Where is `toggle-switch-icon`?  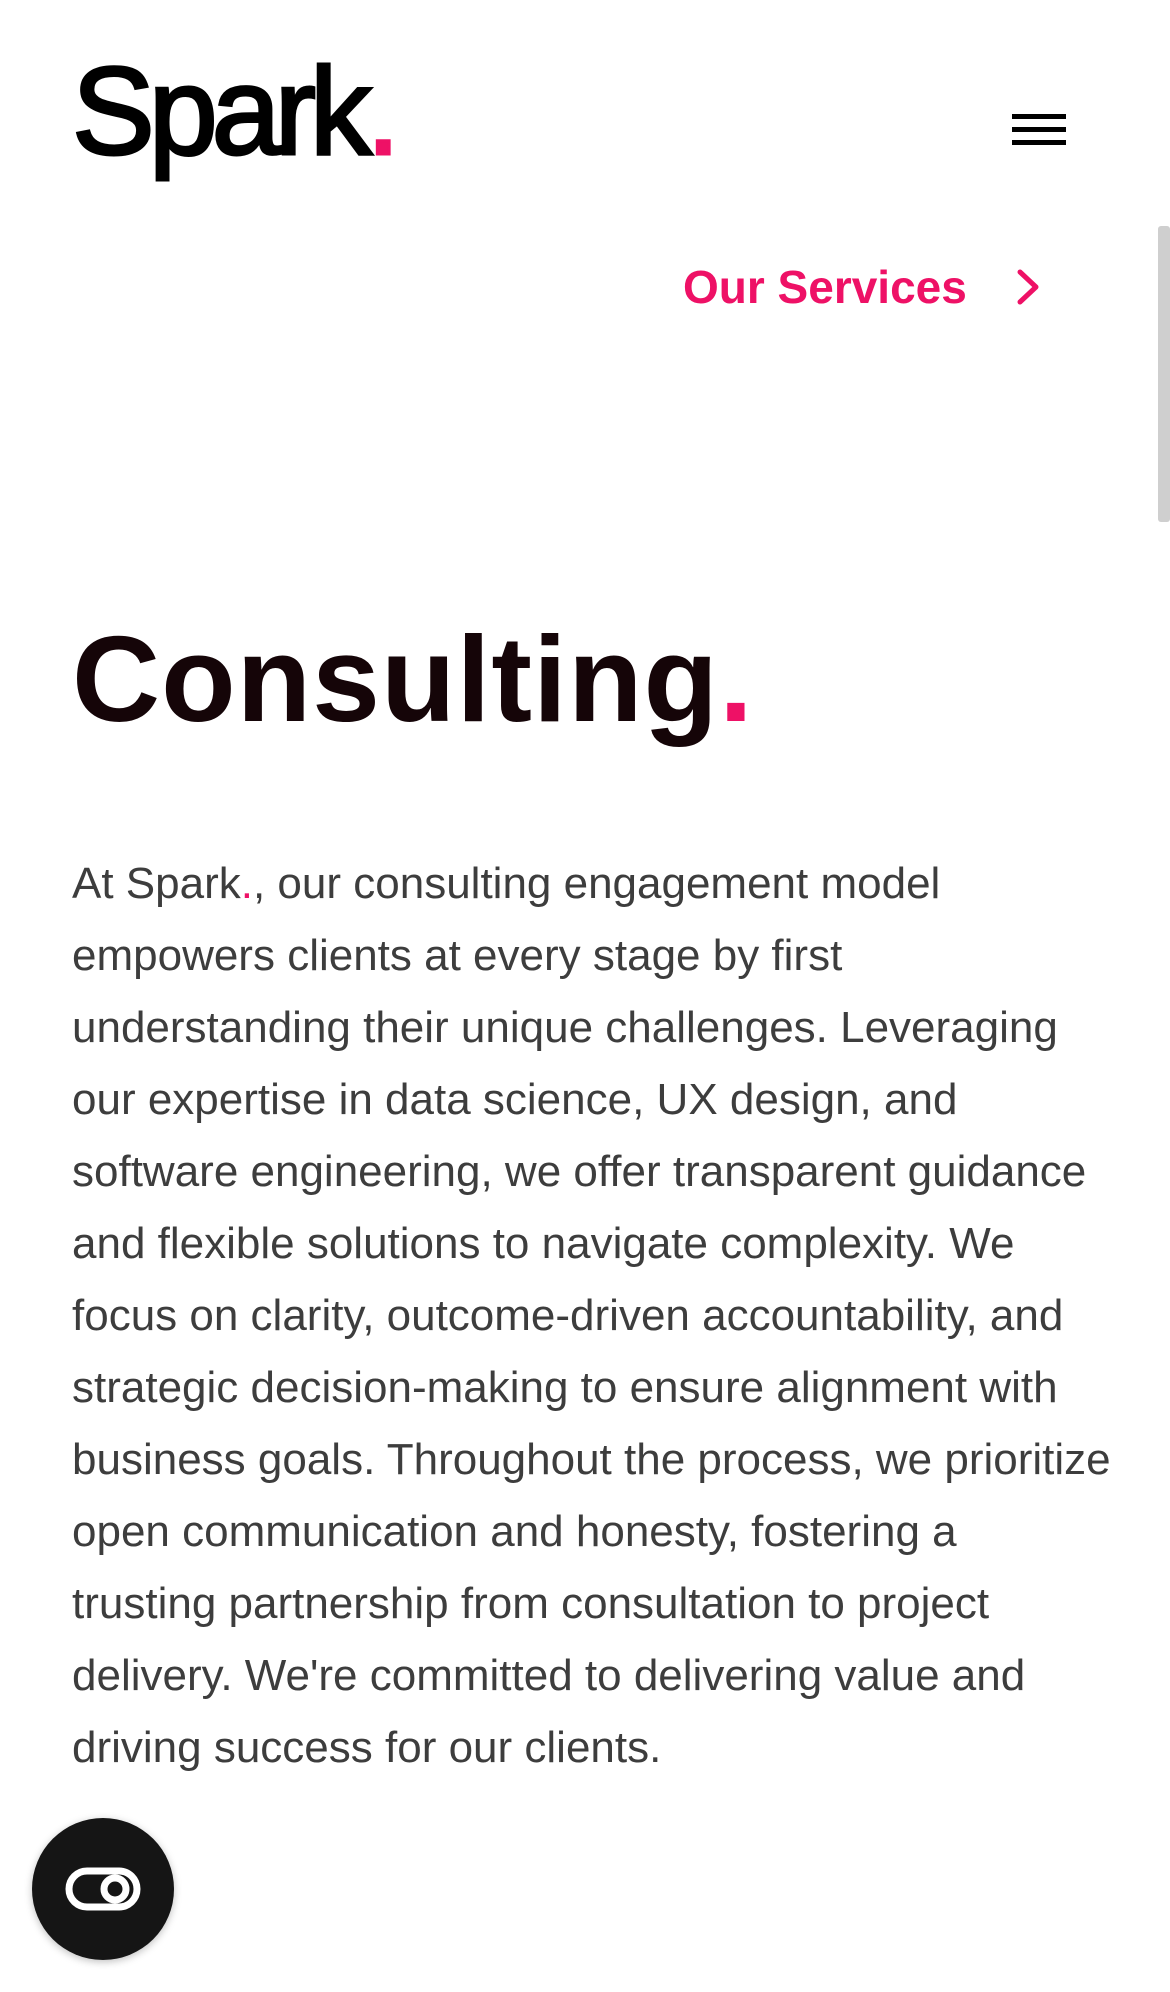 toggle-switch-icon is located at coordinates (103, 1889).